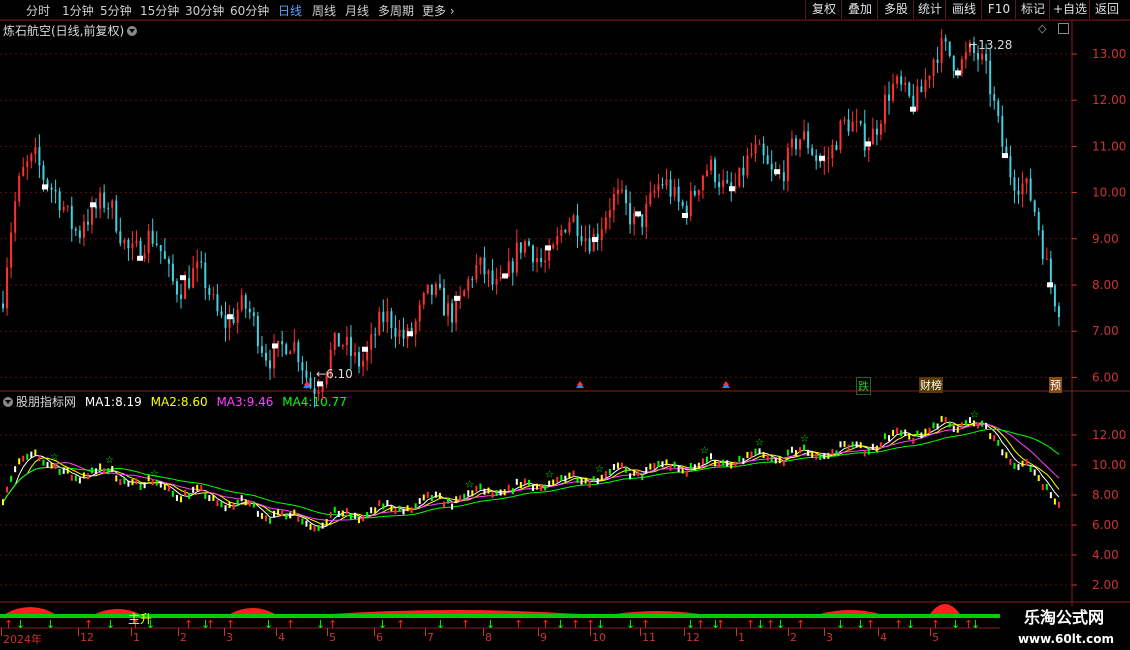 This screenshot has height=650, width=1130. I want to click on up-arrow-icon: ↑, so click(645, 624).